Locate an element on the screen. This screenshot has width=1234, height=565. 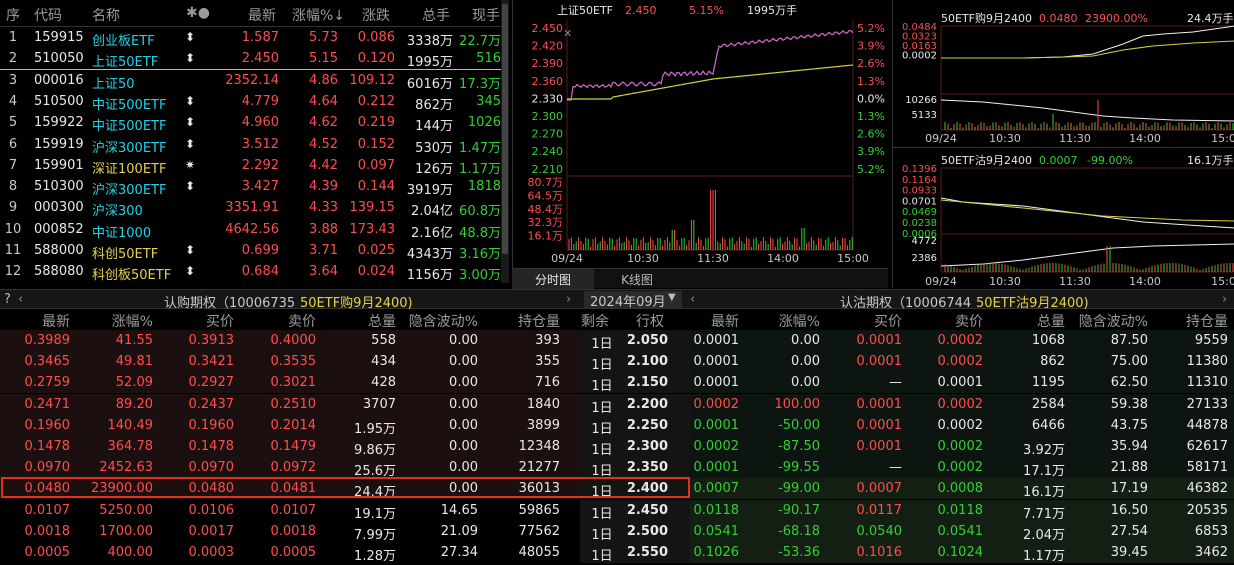
col-volume: 总手 is located at coordinates (436, 15).